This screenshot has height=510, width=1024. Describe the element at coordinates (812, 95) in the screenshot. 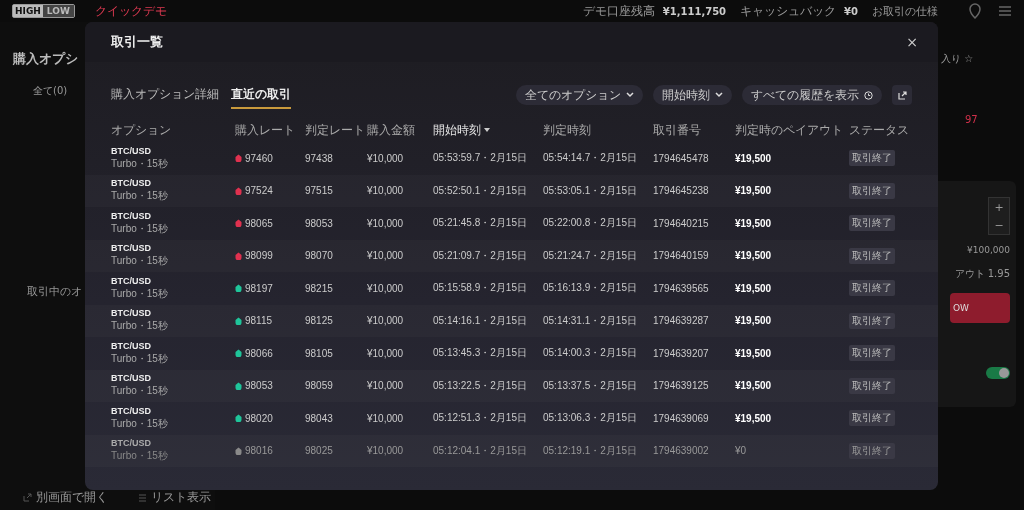

I see `history-button: すべての履歴を表示` at that location.